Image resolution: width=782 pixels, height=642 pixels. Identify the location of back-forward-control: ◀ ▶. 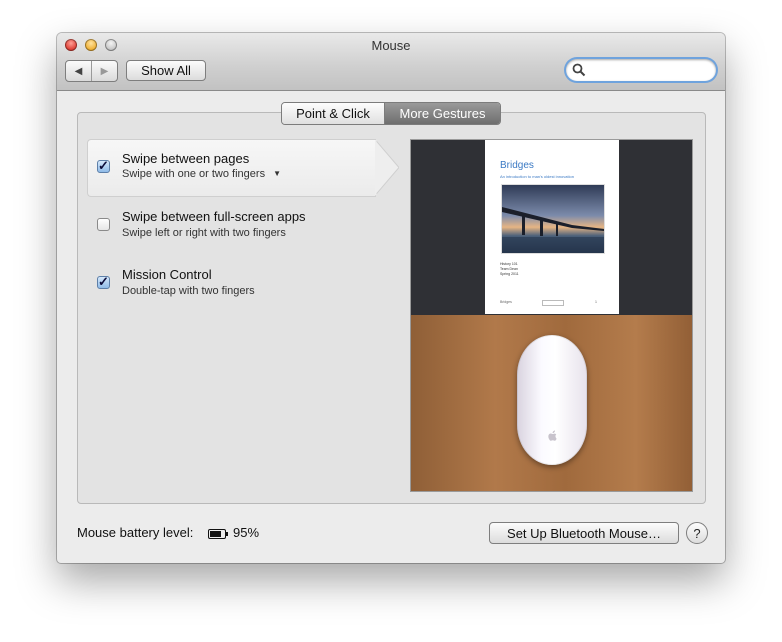
(91, 71).